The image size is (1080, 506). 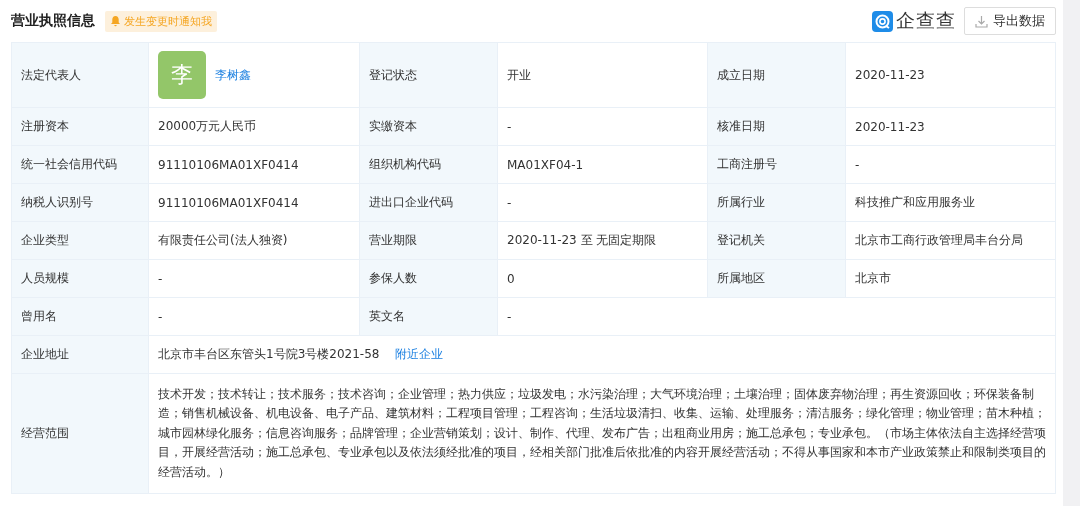 What do you see at coordinates (115, 21) in the screenshot?
I see `bell-icon` at bounding box center [115, 21].